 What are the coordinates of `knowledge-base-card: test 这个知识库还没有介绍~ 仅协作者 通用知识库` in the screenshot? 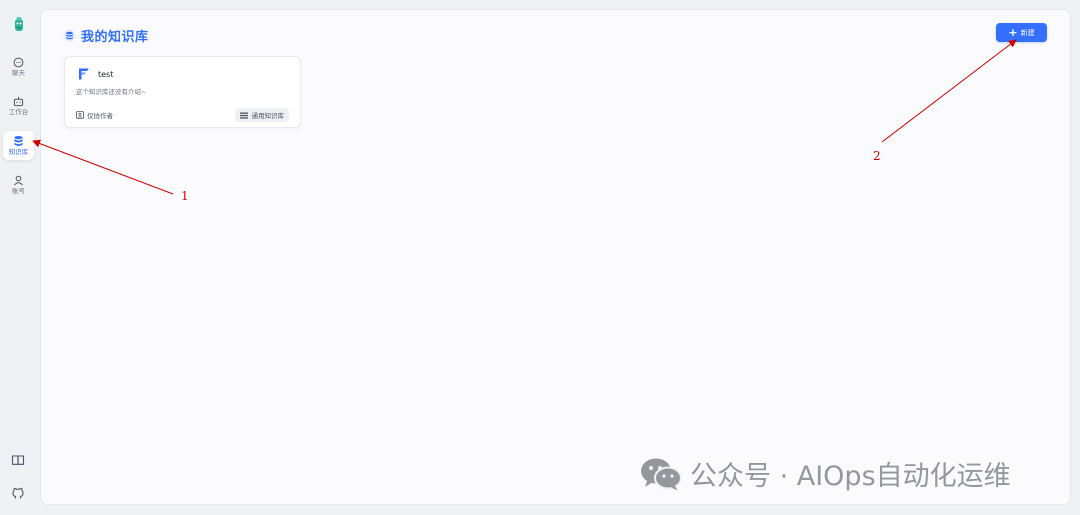 It's located at (182, 92).